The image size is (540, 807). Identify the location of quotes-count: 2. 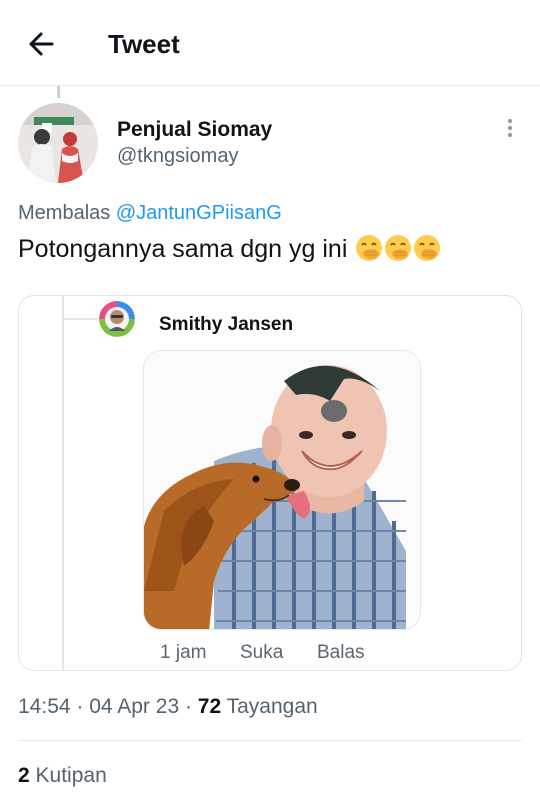
(24, 775).